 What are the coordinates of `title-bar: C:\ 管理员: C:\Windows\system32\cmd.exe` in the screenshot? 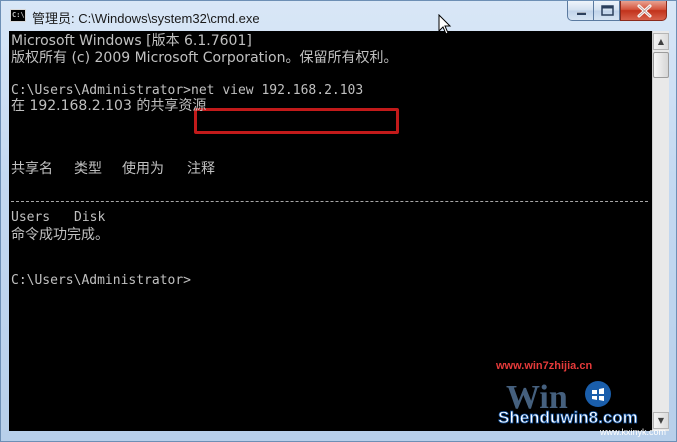 It's located at (338, 16).